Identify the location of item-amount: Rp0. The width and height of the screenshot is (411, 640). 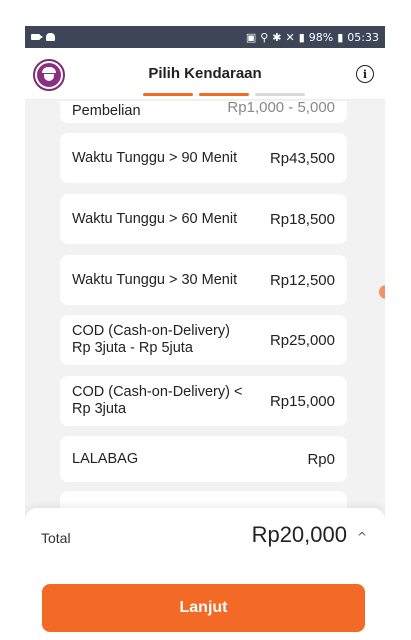
(321, 459).